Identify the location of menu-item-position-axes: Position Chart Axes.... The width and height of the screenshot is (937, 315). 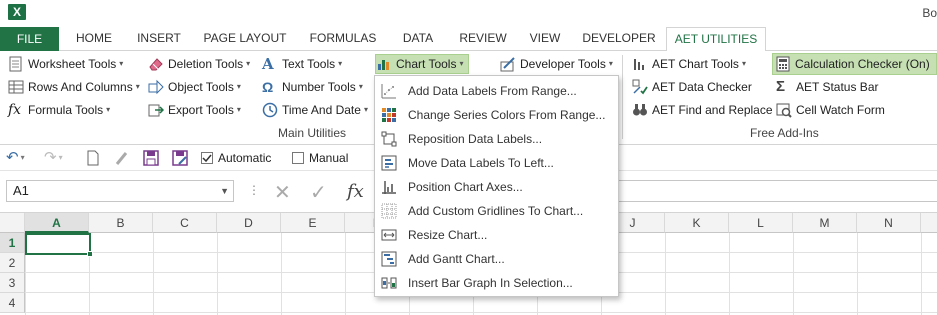
(496, 187).